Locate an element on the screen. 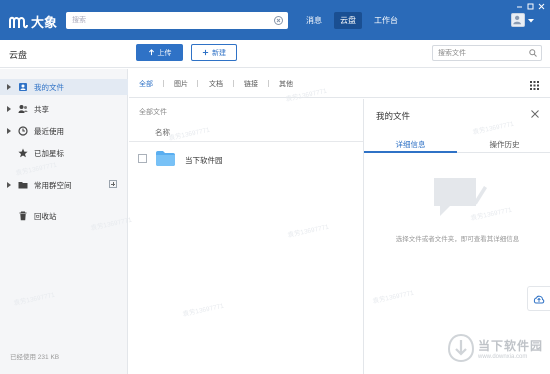 Image resolution: width=550 pixels, height=374 pixels. tab-messages: 消息 is located at coordinates (314, 20).